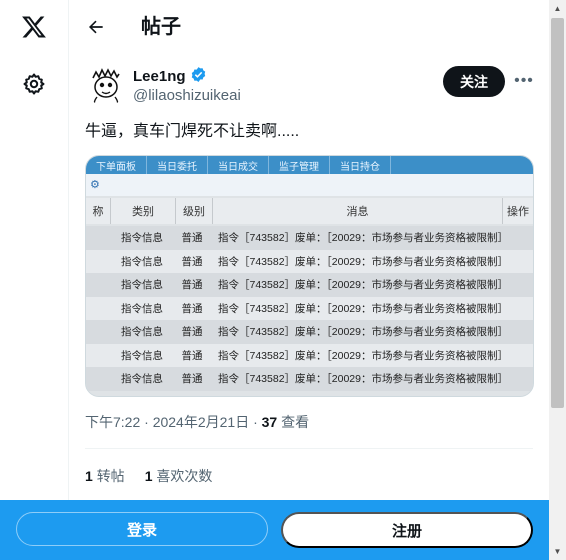  Describe the element at coordinates (557, 213) in the screenshot. I see `scroll-thumb` at that location.